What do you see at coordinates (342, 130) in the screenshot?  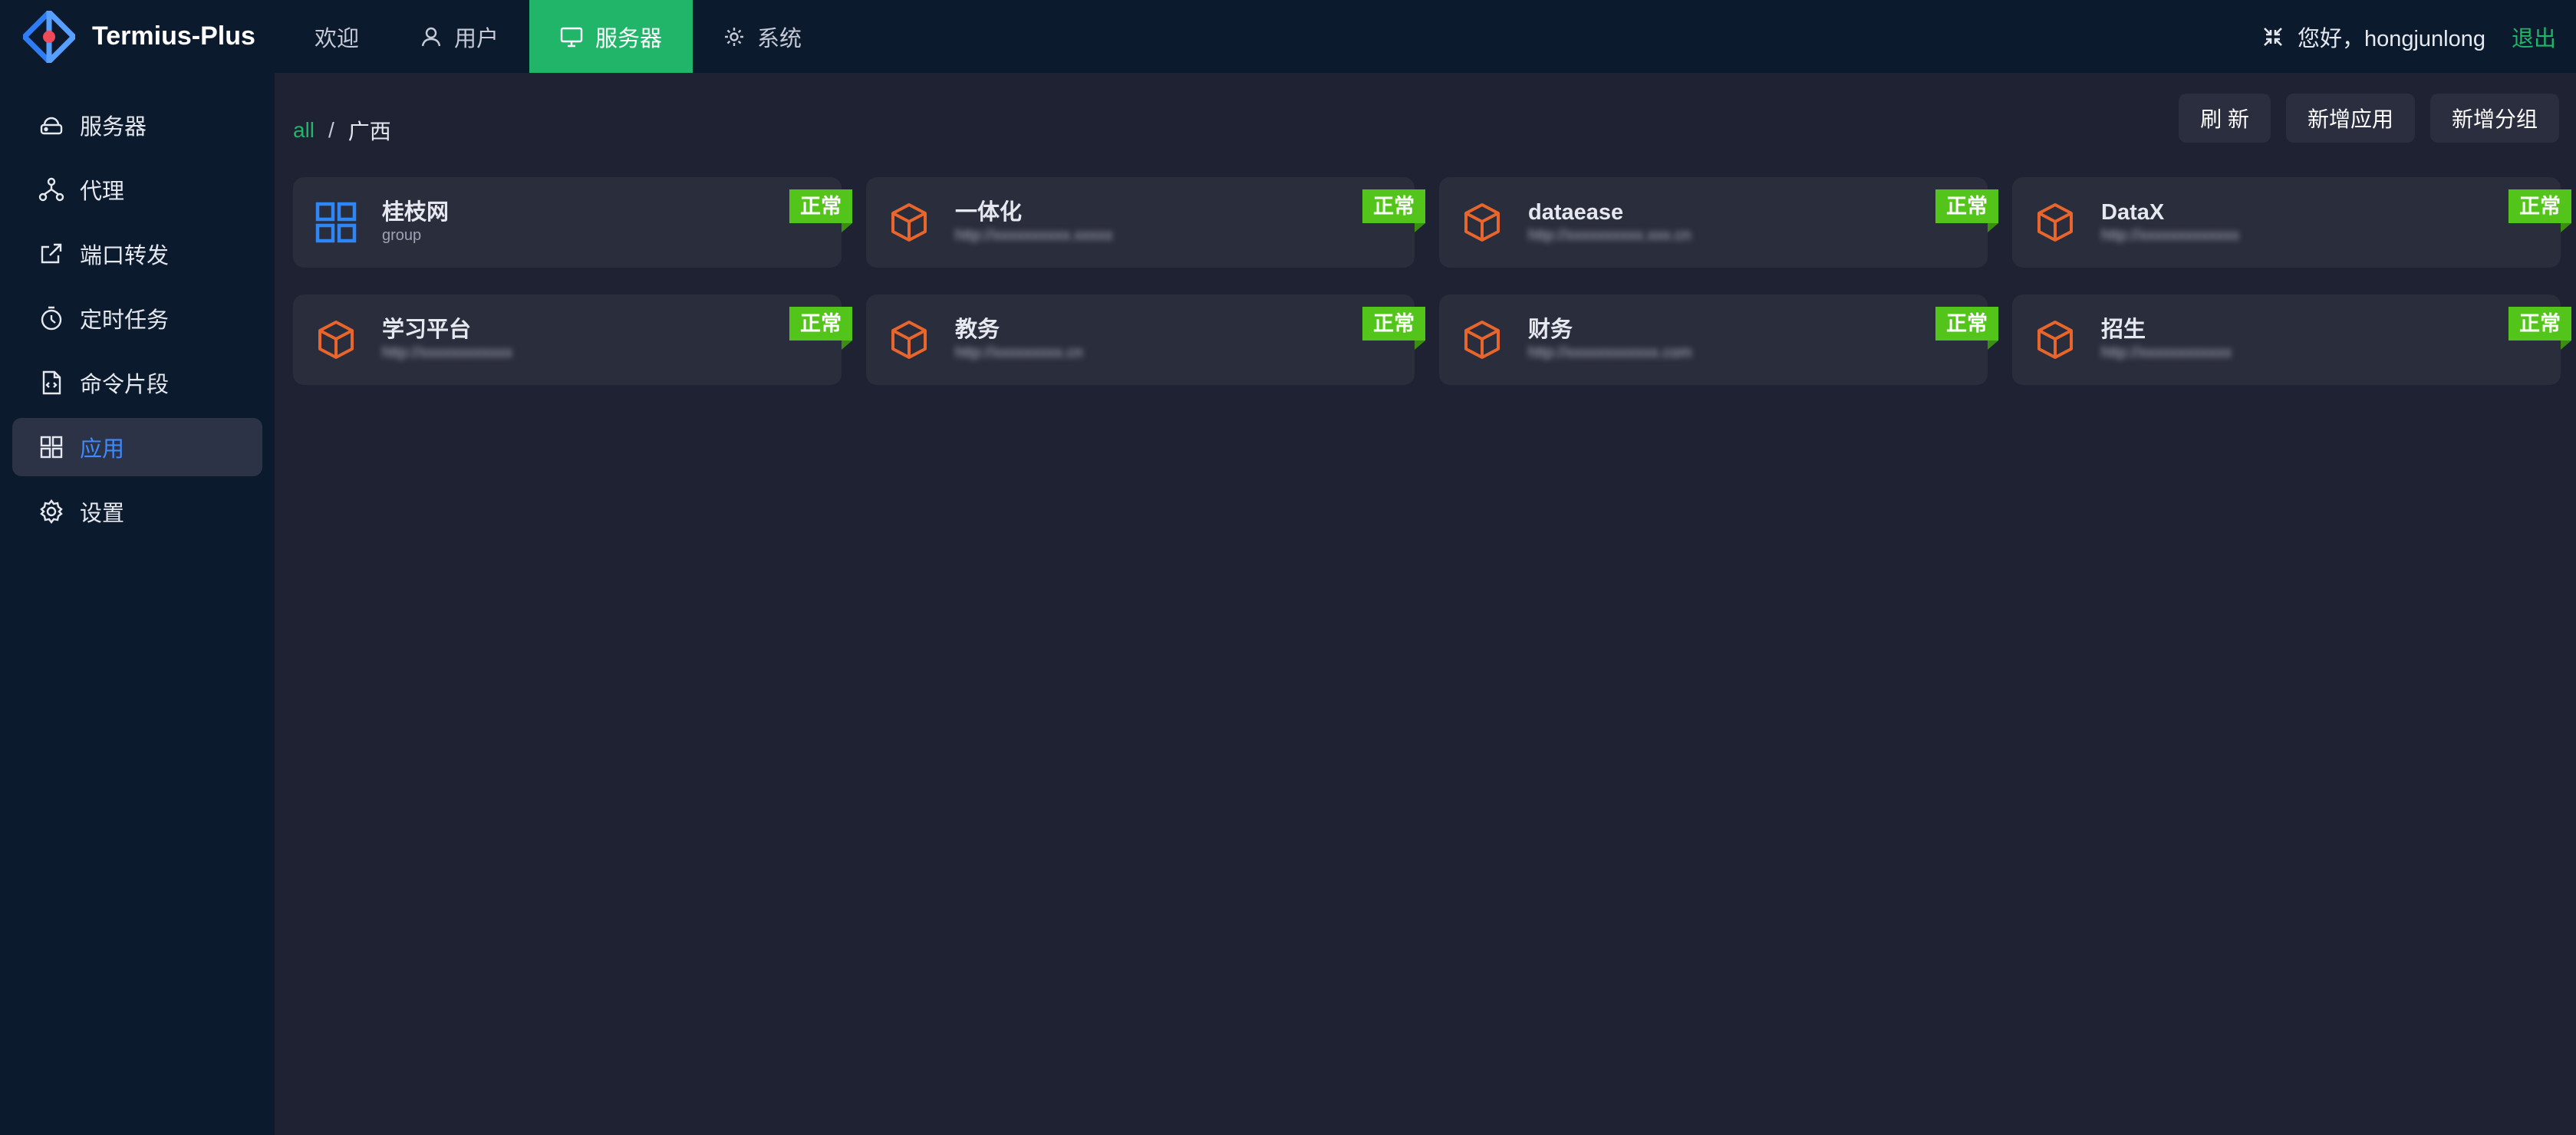 I see `breadcrumb: all / 广西` at bounding box center [342, 130].